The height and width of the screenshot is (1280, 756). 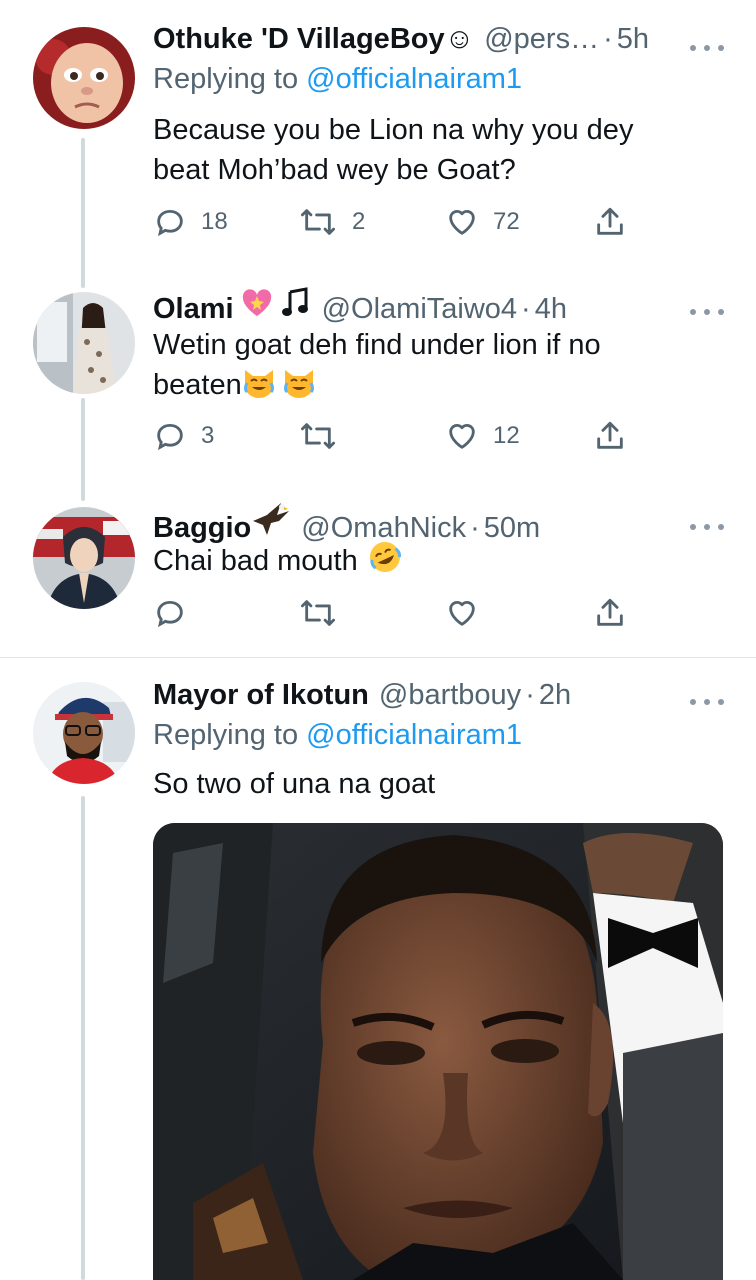 What do you see at coordinates (197, 385) in the screenshot?
I see `tweet-text-fragment: beaten` at bounding box center [197, 385].